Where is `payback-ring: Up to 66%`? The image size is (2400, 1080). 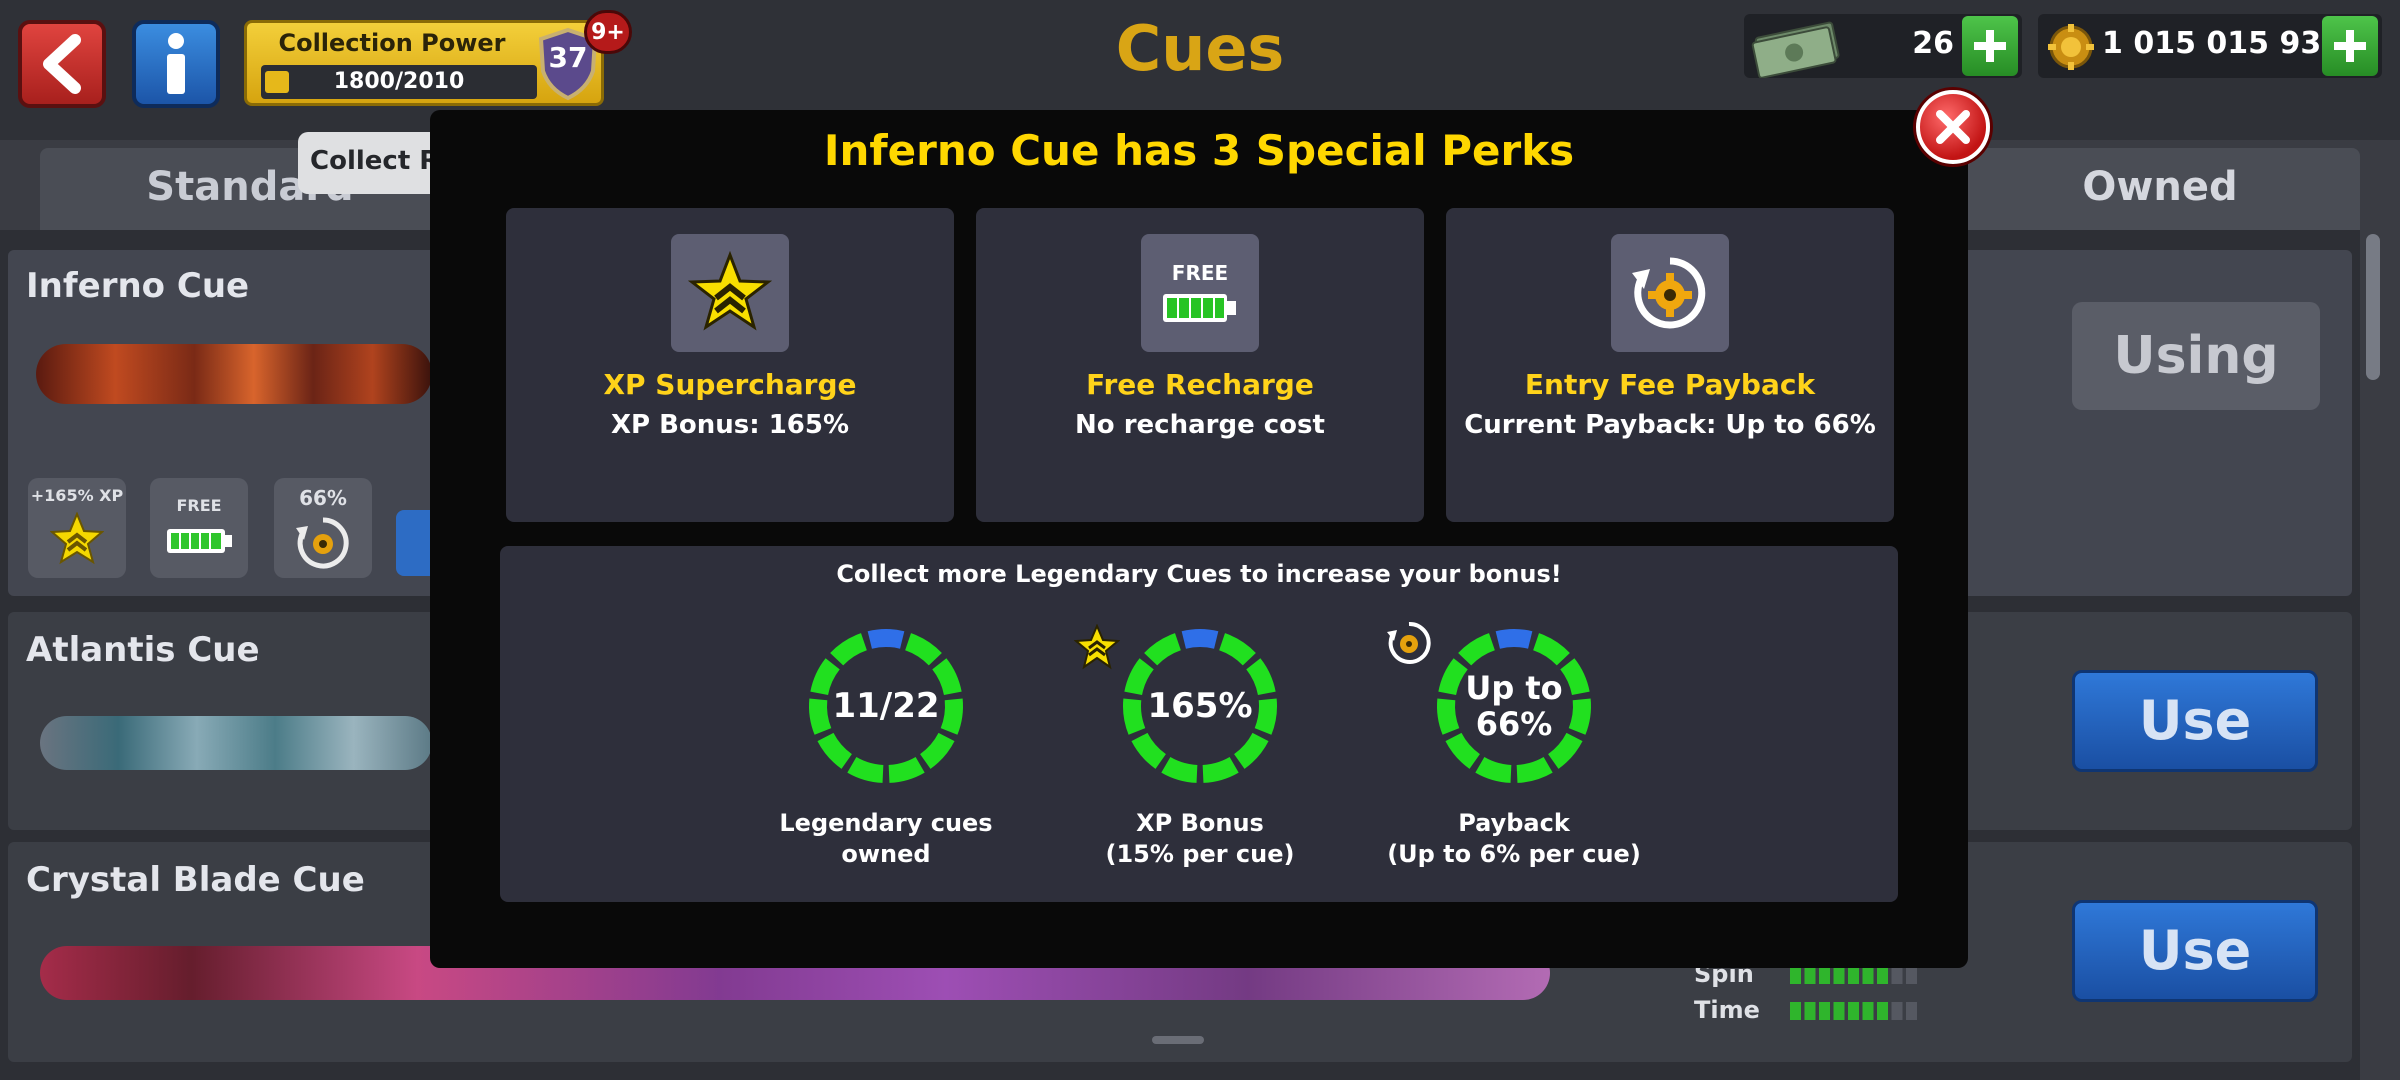
payback-ring: Up to 66% is located at coordinates (1514, 706).